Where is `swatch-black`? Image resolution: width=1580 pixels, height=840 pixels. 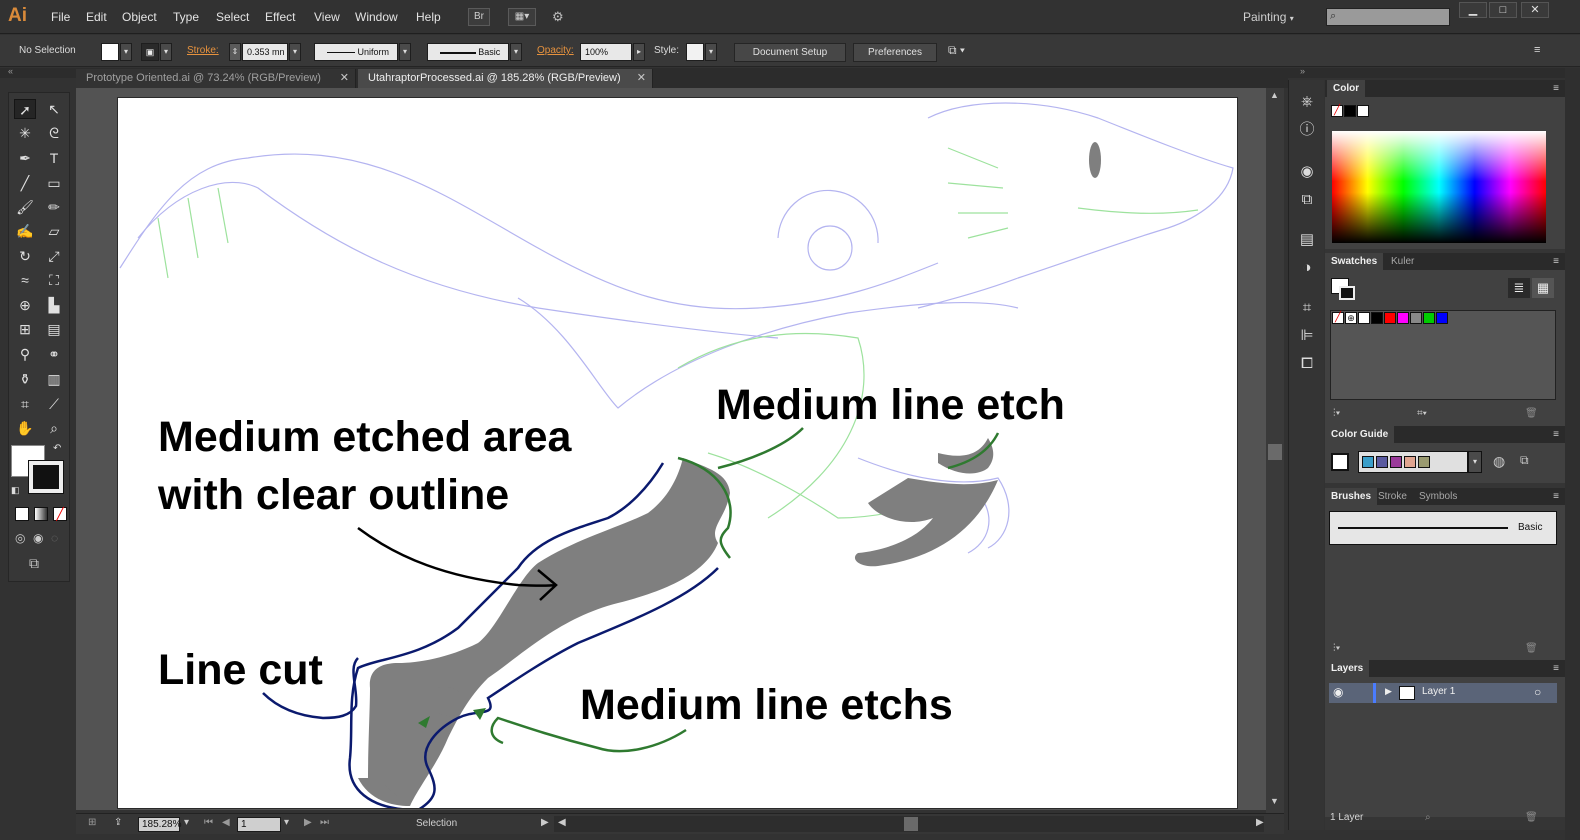
swatch-black is located at coordinates (1377, 318).